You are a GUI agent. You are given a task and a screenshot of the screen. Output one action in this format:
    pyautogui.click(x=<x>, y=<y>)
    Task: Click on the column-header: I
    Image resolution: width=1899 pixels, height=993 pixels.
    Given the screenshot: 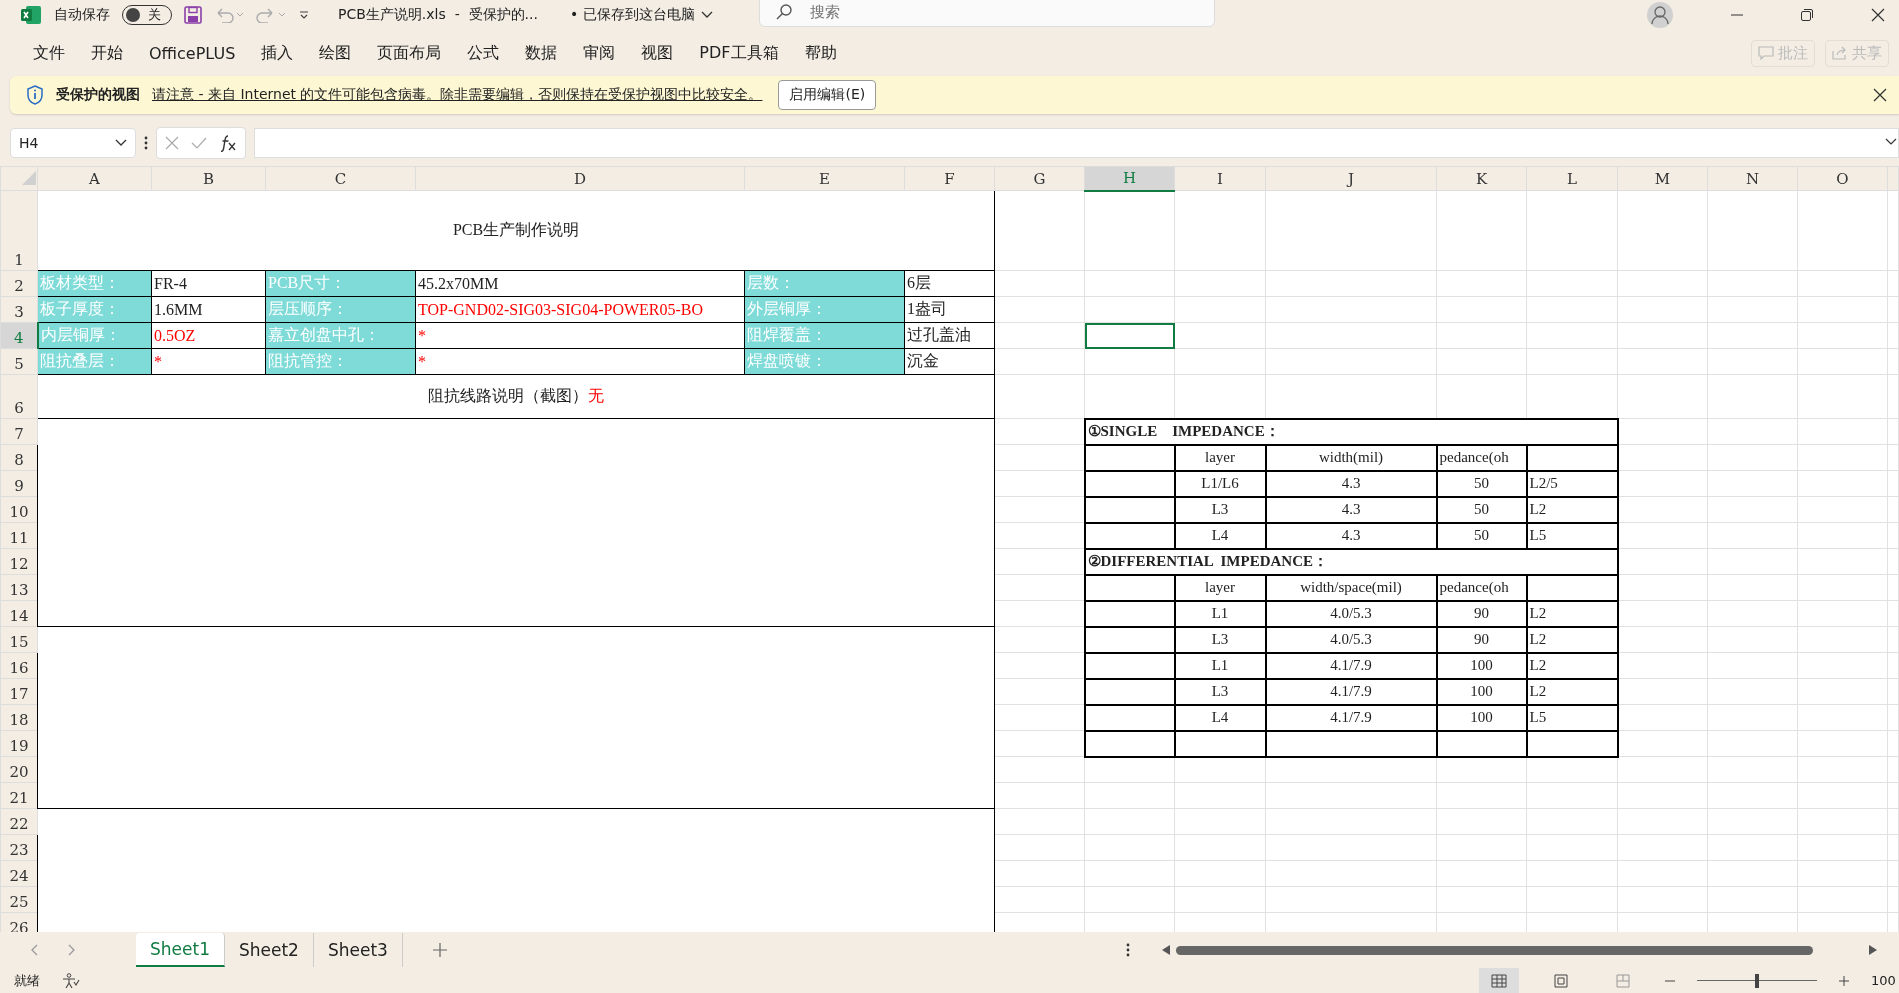 What is the action you would take?
    pyautogui.click(x=1220, y=178)
    